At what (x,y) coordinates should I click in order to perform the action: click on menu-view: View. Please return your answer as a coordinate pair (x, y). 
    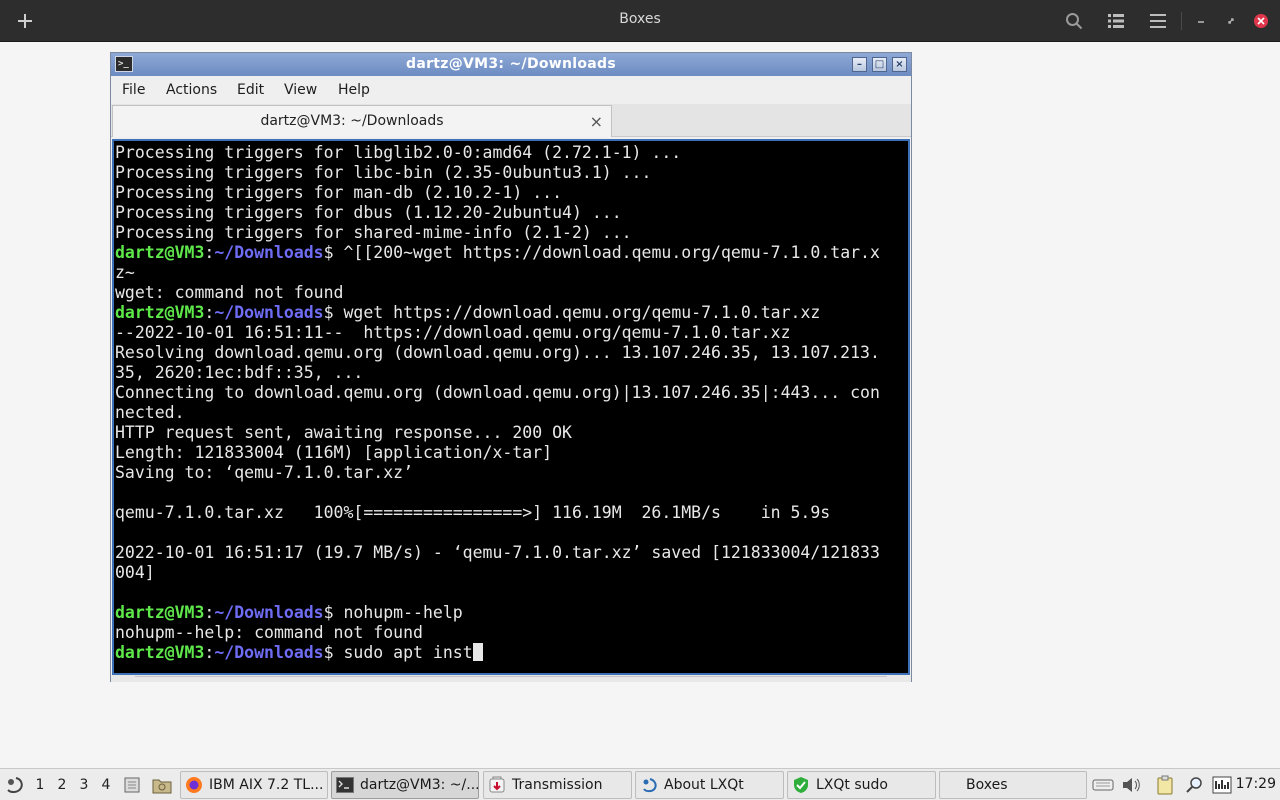
    Looking at the image, I should click on (300, 90).